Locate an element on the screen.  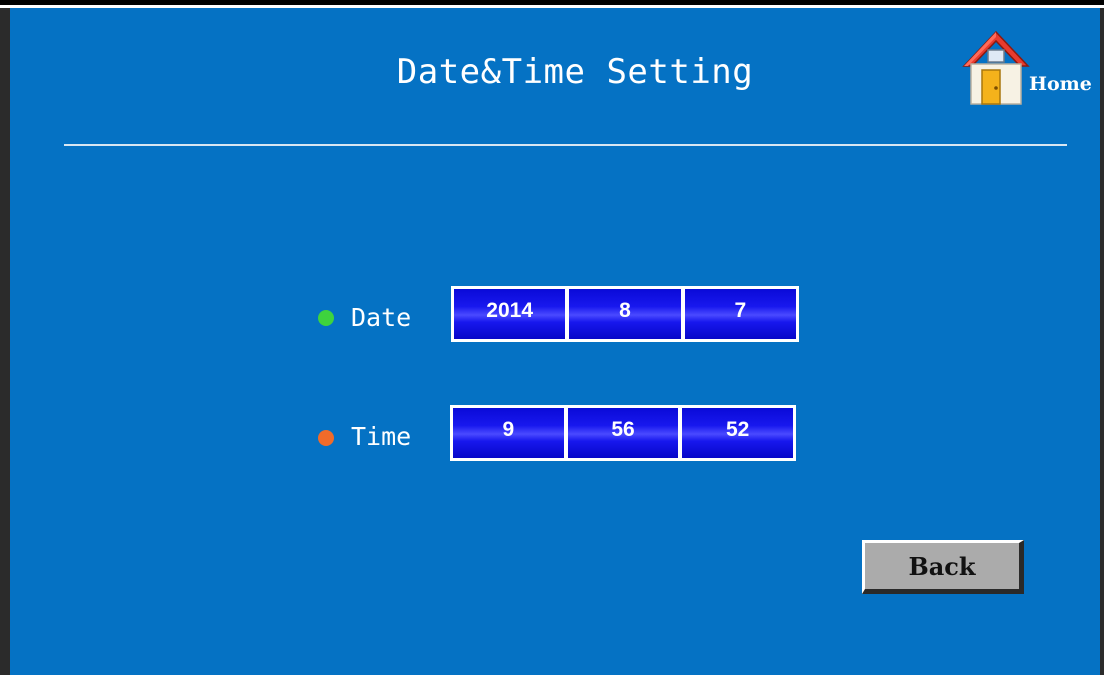
date-month-field: 8 is located at coordinates (625, 314).